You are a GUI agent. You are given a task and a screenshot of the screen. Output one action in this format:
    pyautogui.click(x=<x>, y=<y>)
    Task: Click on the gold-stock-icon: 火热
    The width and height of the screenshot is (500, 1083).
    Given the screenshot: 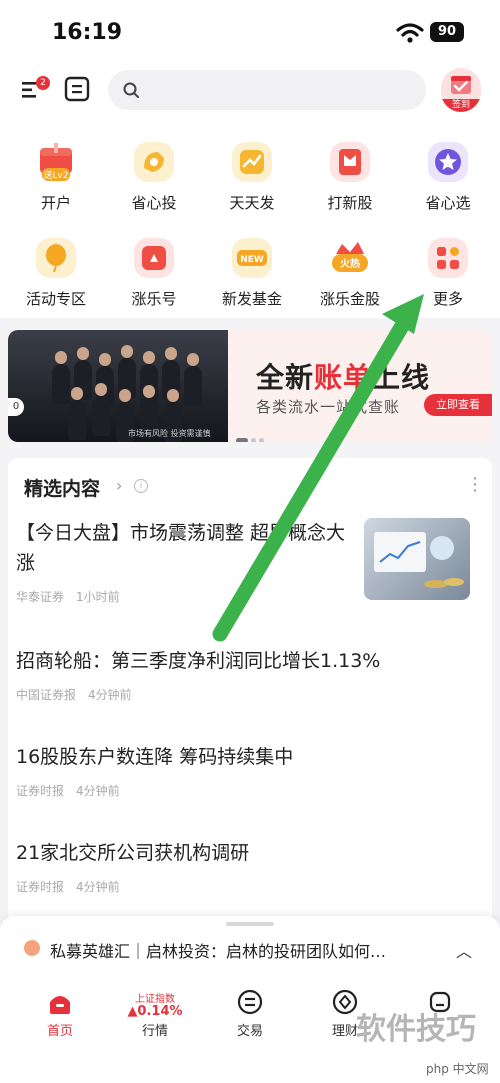 What is the action you would take?
    pyautogui.click(x=350, y=257)
    